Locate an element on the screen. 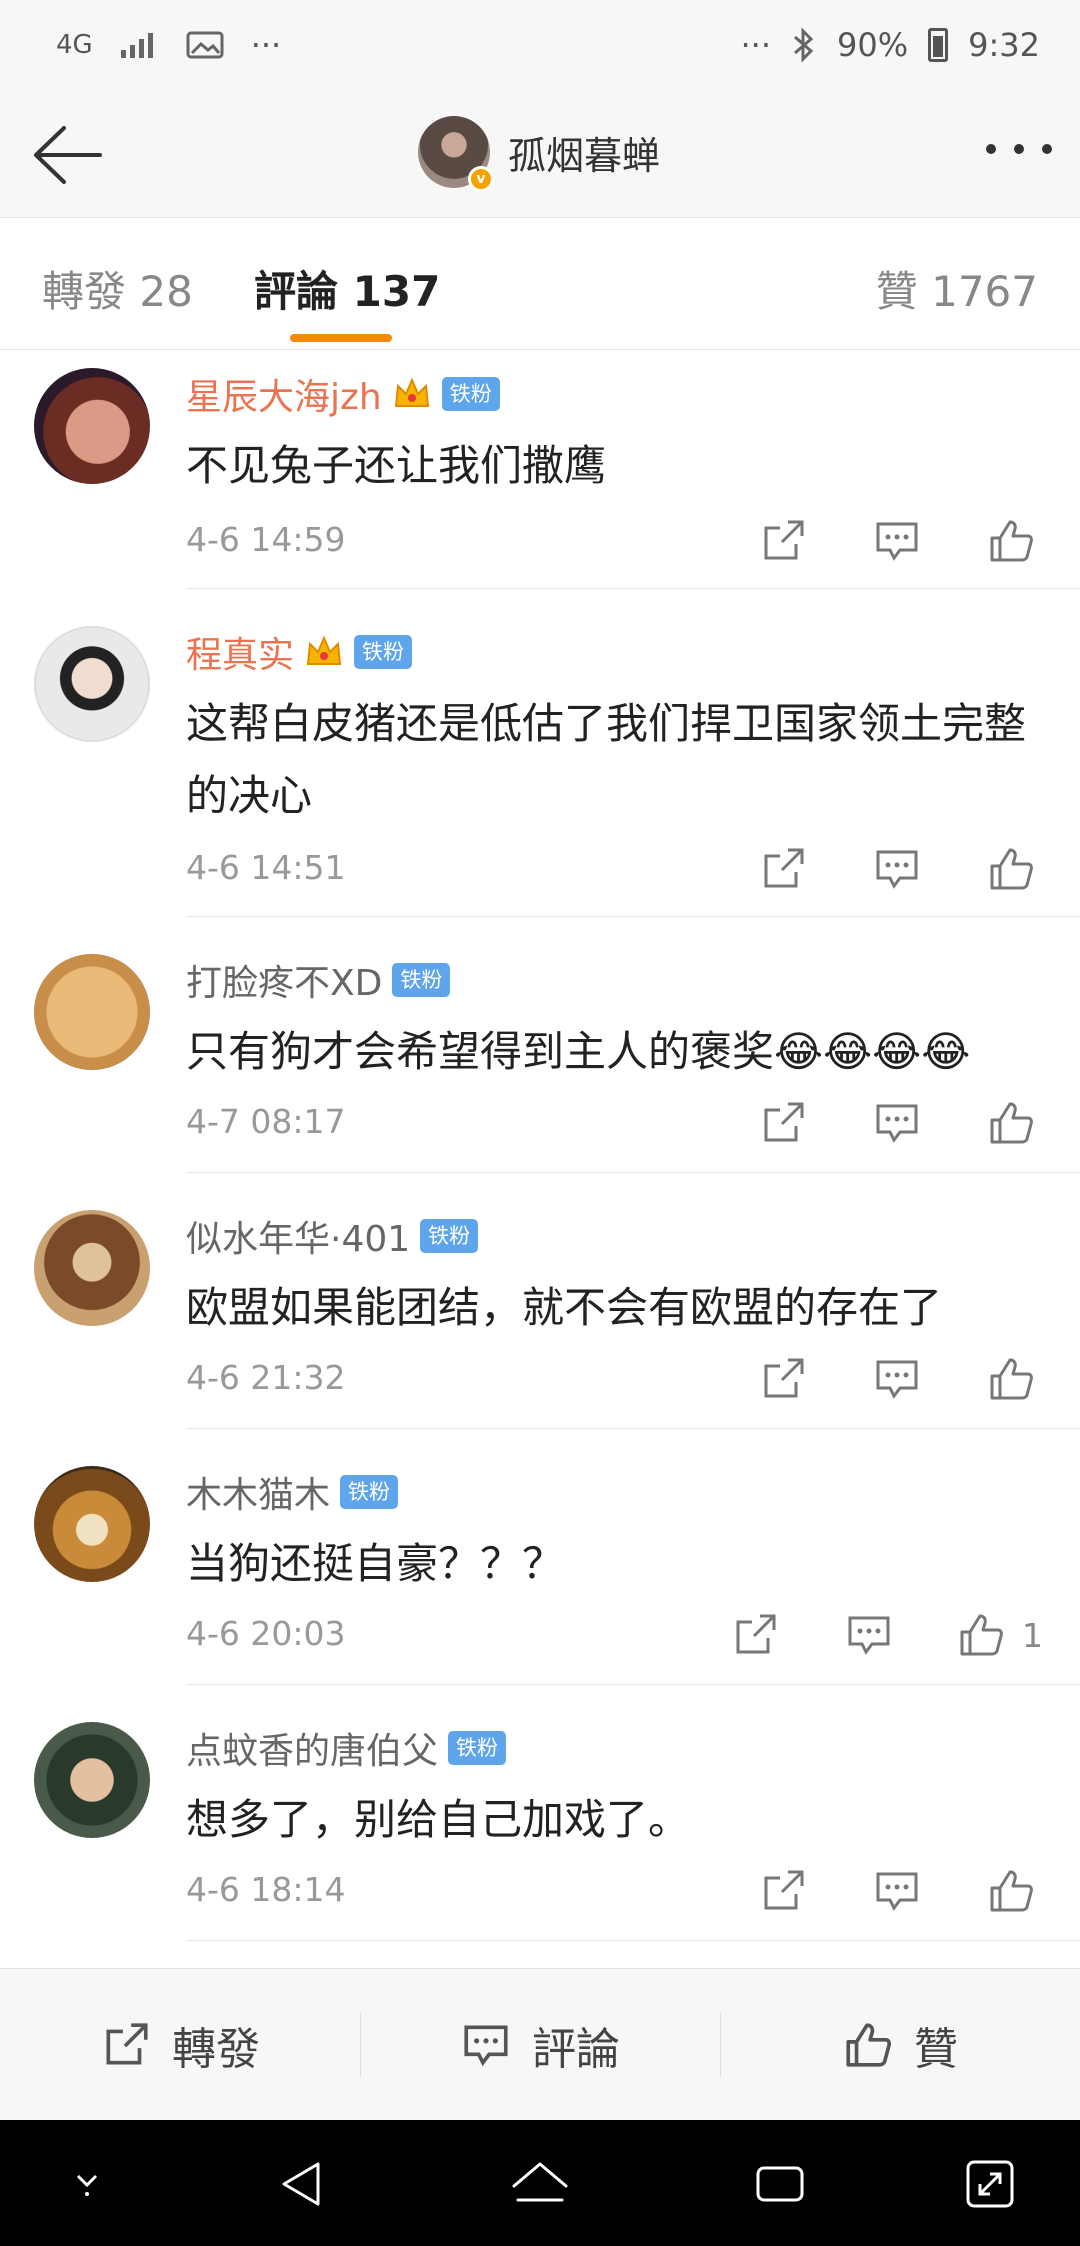 This screenshot has width=1080, height=2246. like-label: 贊 is located at coordinates (936, 2049).